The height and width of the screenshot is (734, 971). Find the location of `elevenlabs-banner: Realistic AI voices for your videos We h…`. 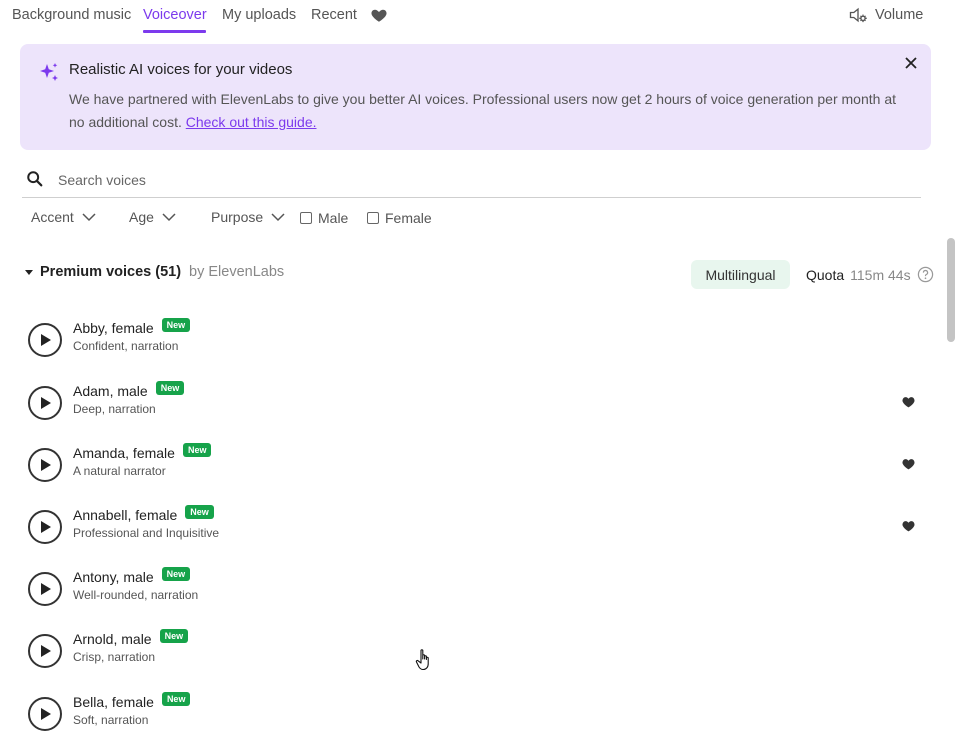

elevenlabs-banner: Realistic AI voices for your videos We h… is located at coordinates (475, 97).